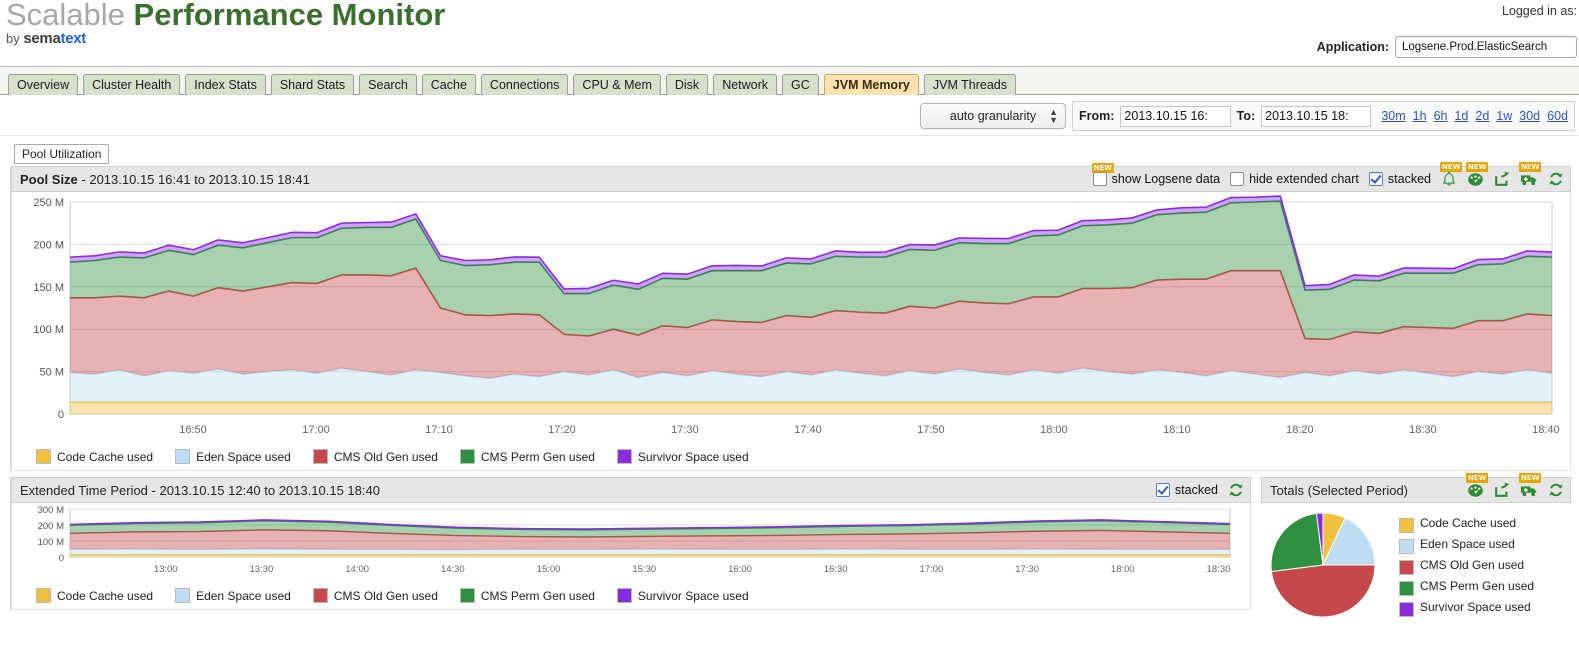 This screenshot has width=1579, height=652. What do you see at coordinates (800, 84) in the screenshot?
I see `tab-gc: GC` at bounding box center [800, 84].